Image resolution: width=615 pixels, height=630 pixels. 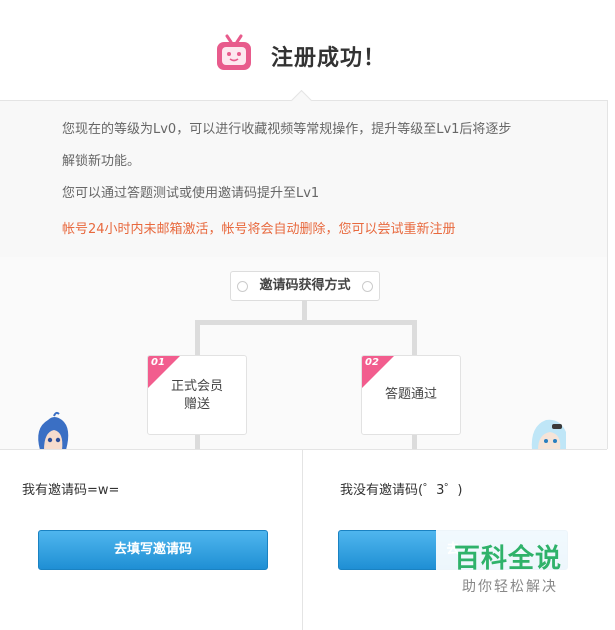 I want to click on methods-title-text: 邀请码获得方式, so click(x=305, y=285).